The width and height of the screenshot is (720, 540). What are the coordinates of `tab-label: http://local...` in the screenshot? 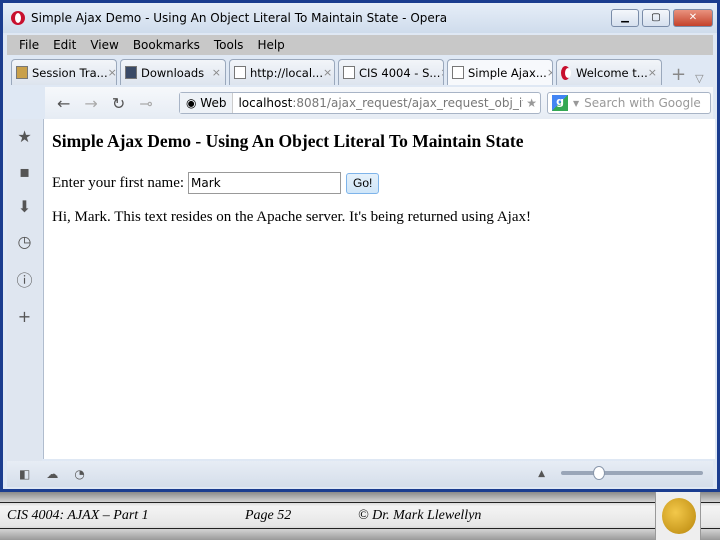 It's located at (286, 72).